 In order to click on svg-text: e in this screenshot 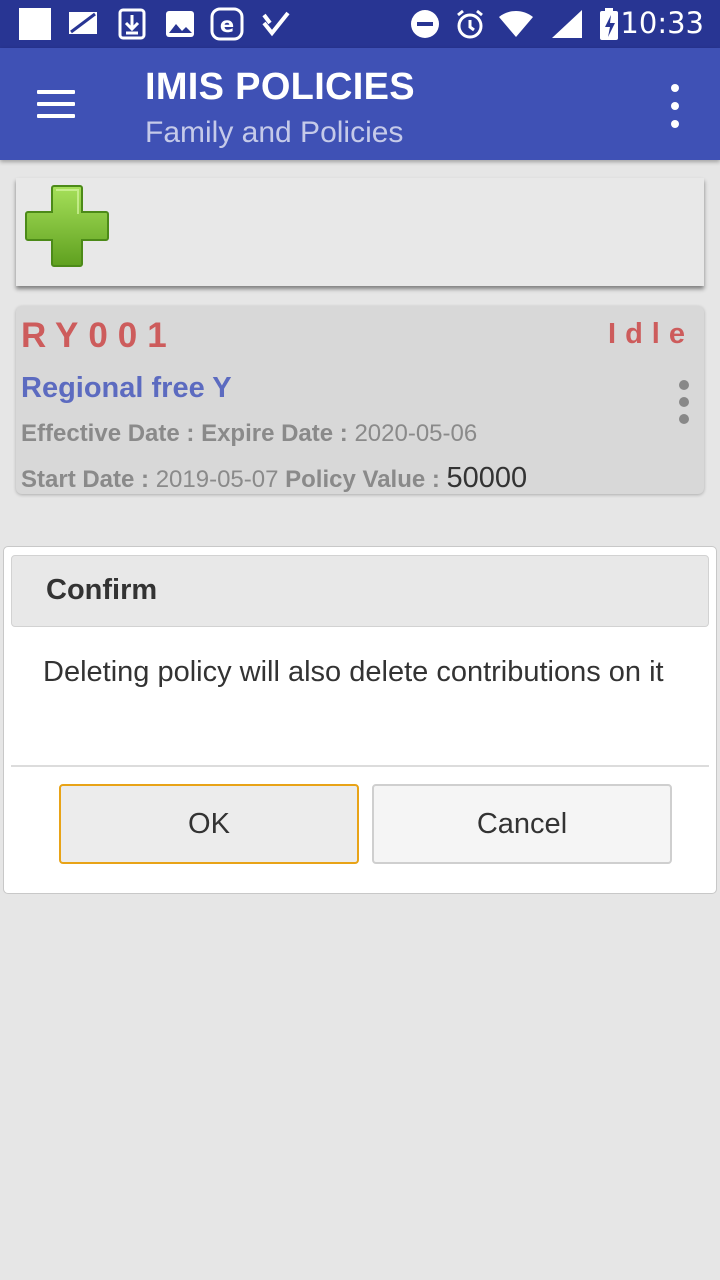, I will do `click(227, 25)`.